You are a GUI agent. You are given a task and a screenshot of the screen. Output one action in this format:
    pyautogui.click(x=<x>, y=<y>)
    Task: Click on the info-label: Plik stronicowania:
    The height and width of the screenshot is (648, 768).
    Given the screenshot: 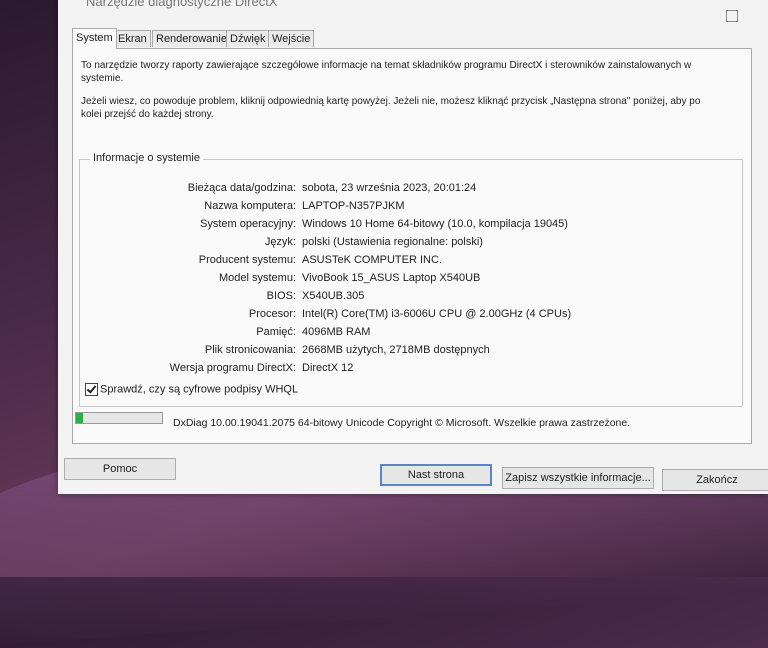 What is the action you would take?
    pyautogui.click(x=250, y=350)
    